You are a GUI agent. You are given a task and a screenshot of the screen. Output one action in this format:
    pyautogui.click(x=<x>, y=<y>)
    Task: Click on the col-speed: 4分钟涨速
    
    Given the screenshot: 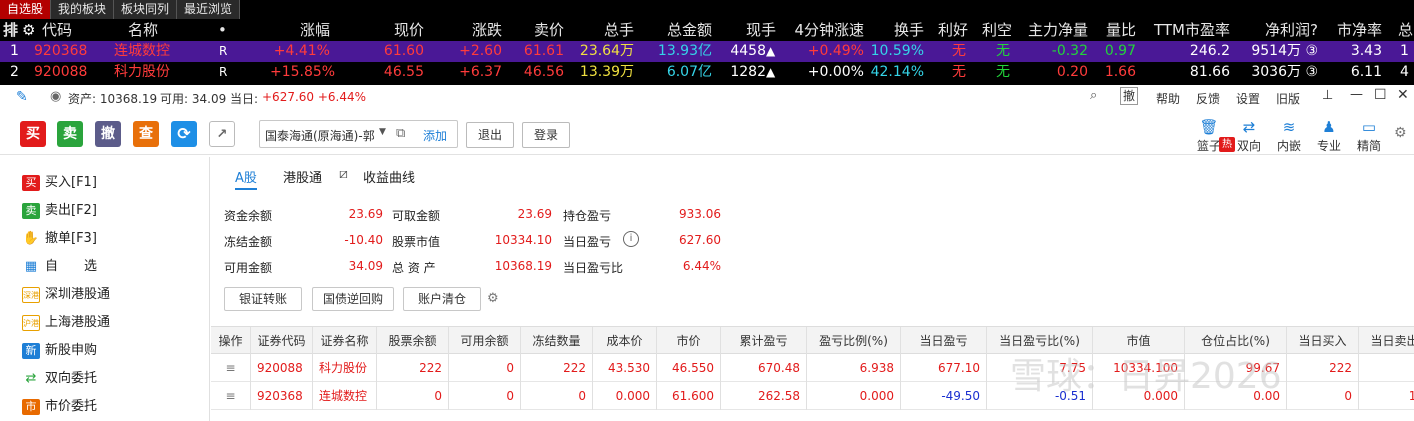 What is the action you would take?
    pyautogui.click(x=825, y=30)
    